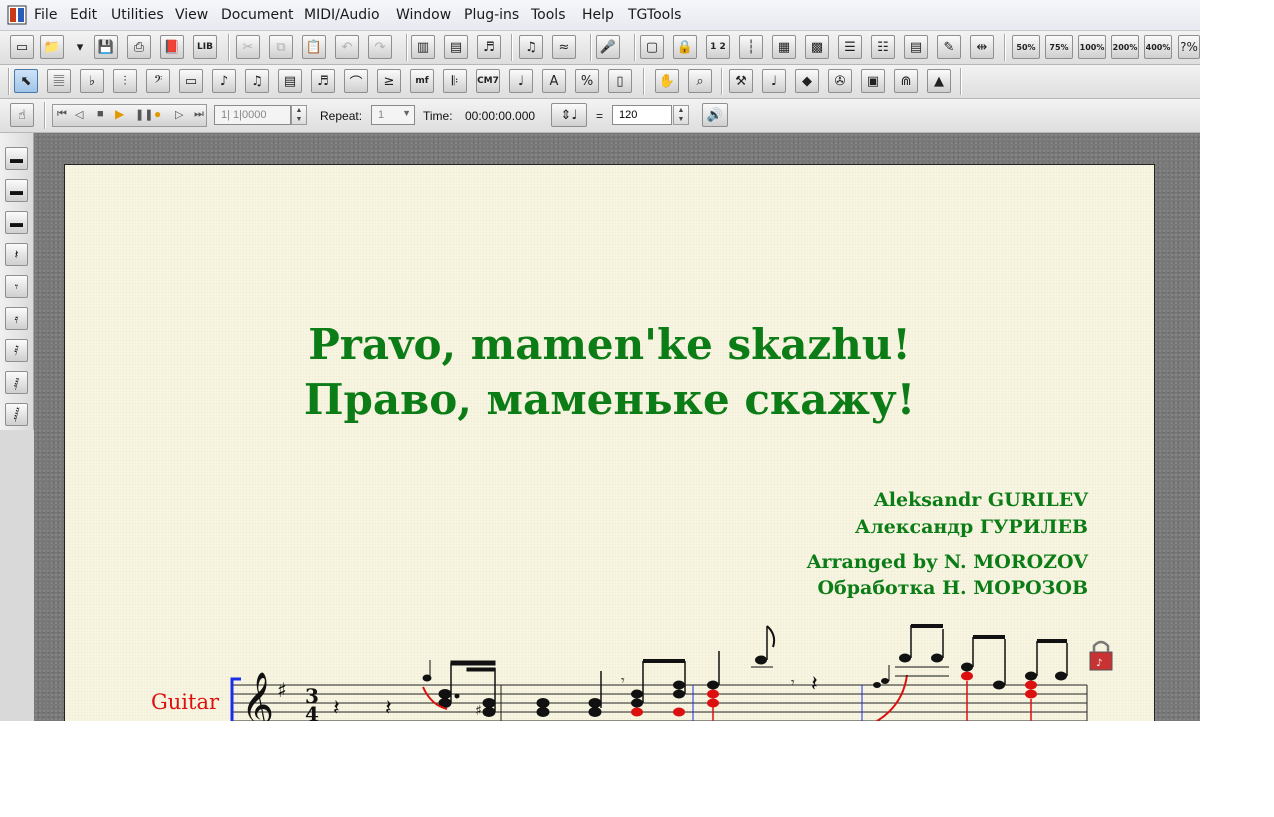  Describe the element at coordinates (16, 254) in the screenshot. I see `quarter-rest-icon: 𝄽` at that location.